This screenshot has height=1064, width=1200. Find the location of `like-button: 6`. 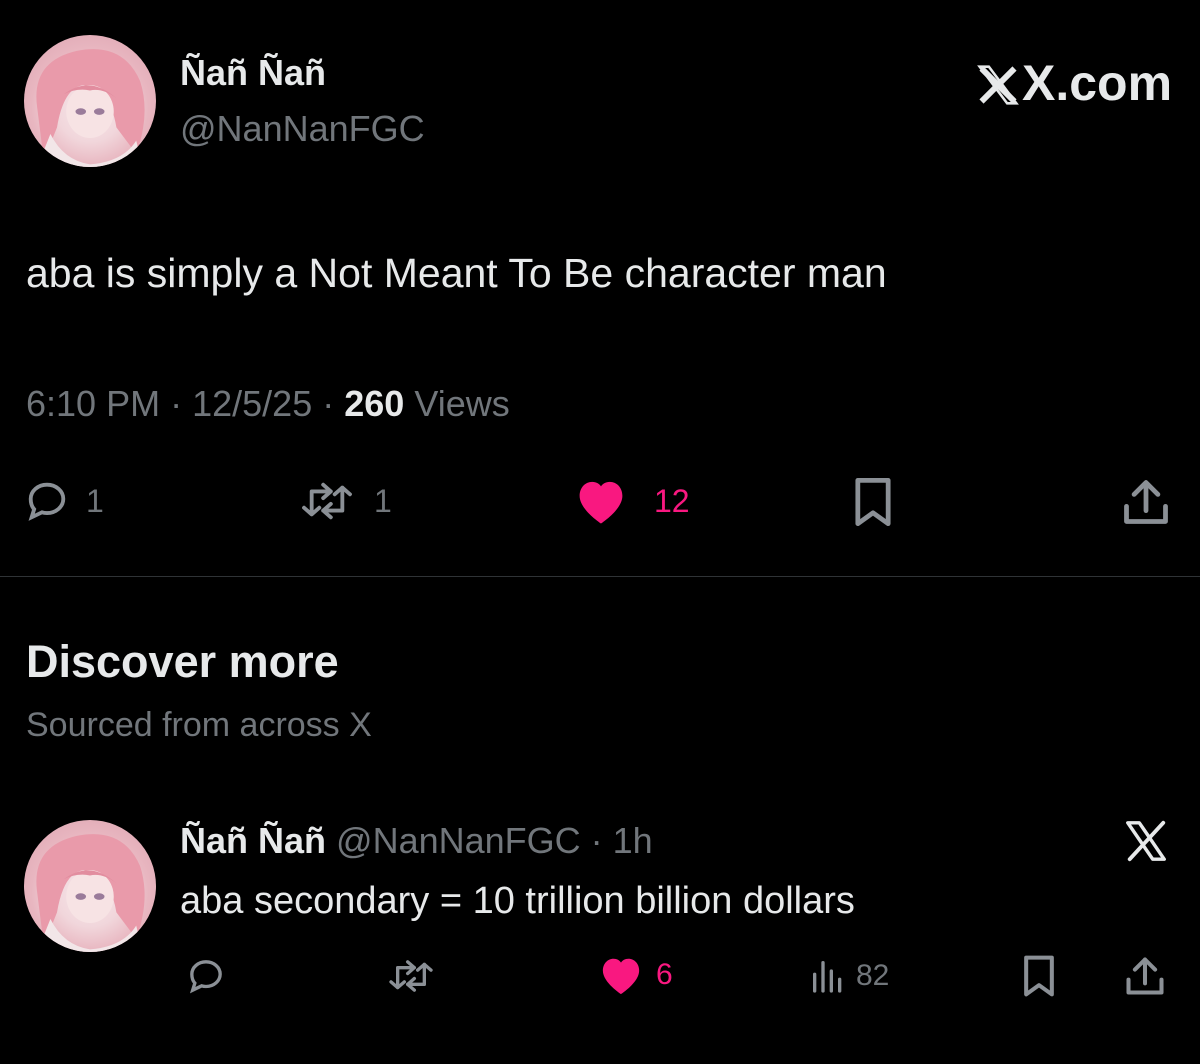

like-button: 6 is located at coordinates (635, 975).